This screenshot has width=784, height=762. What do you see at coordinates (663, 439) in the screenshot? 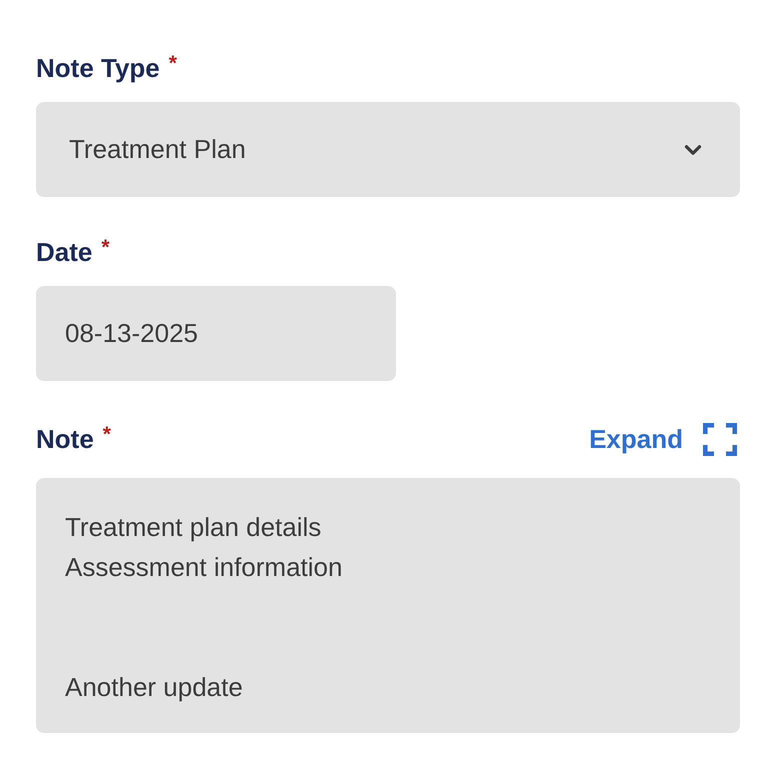
I see `expand-button: Expand` at bounding box center [663, 439].